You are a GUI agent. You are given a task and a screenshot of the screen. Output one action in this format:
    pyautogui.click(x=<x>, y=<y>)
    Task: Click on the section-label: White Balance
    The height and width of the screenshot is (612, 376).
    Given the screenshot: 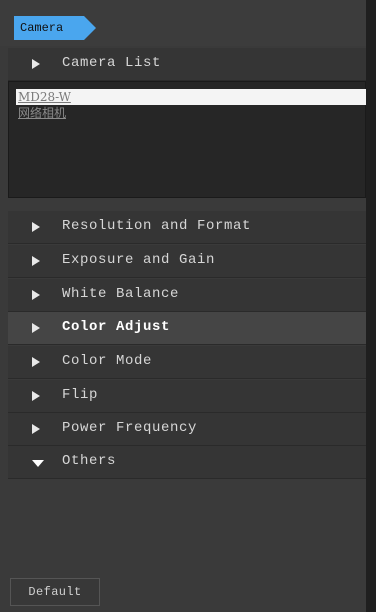 What is the action you would take?
    pyautogui.click(x=121, y=294)
    